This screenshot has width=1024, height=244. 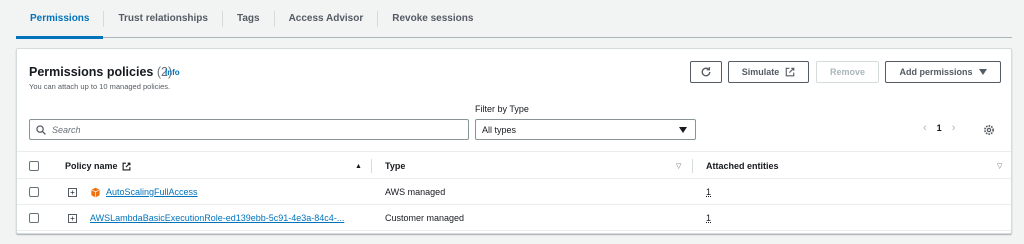 I want to click on type-filter-value: All types, so click(x=499, y=129).